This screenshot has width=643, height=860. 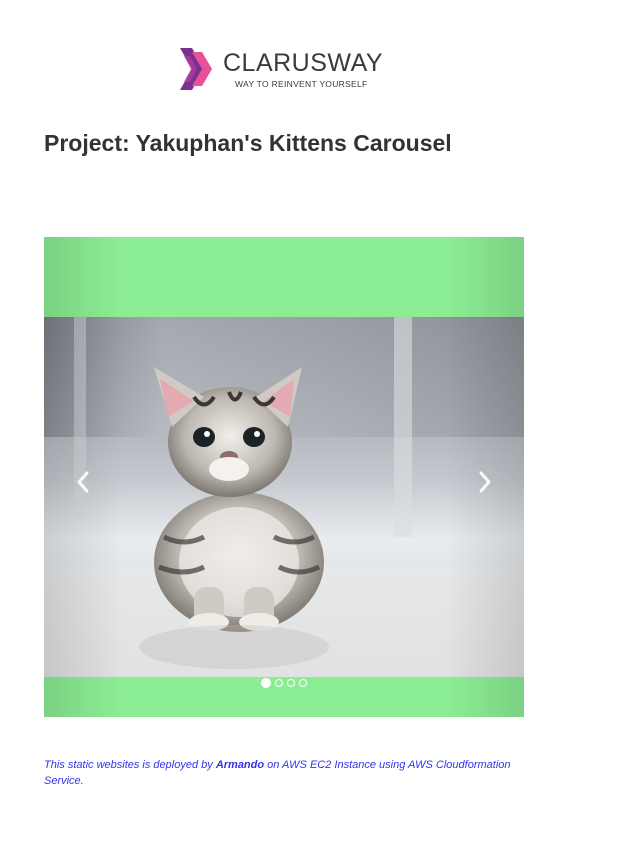 I want to click on clarusway-logo: CLARUSWAY WAY TO REINVENT YOURSELF, so click(x=285, y=70).